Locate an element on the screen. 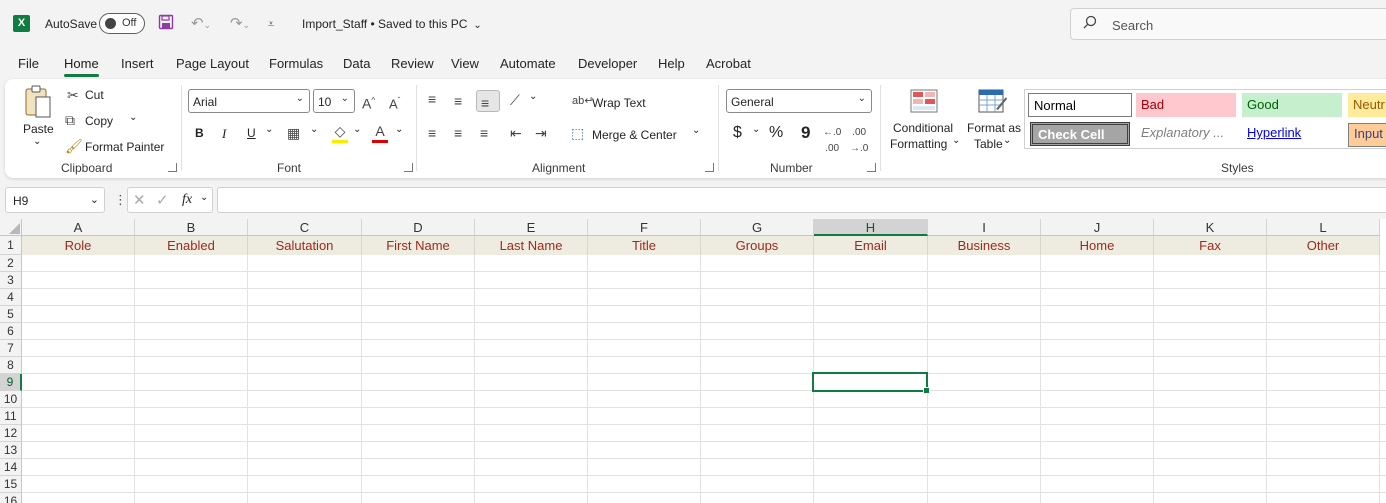 The width and height of the screenshot is (1386, 503). font-size-combo: 10 ⌄ is located at coordinates (334, 101).